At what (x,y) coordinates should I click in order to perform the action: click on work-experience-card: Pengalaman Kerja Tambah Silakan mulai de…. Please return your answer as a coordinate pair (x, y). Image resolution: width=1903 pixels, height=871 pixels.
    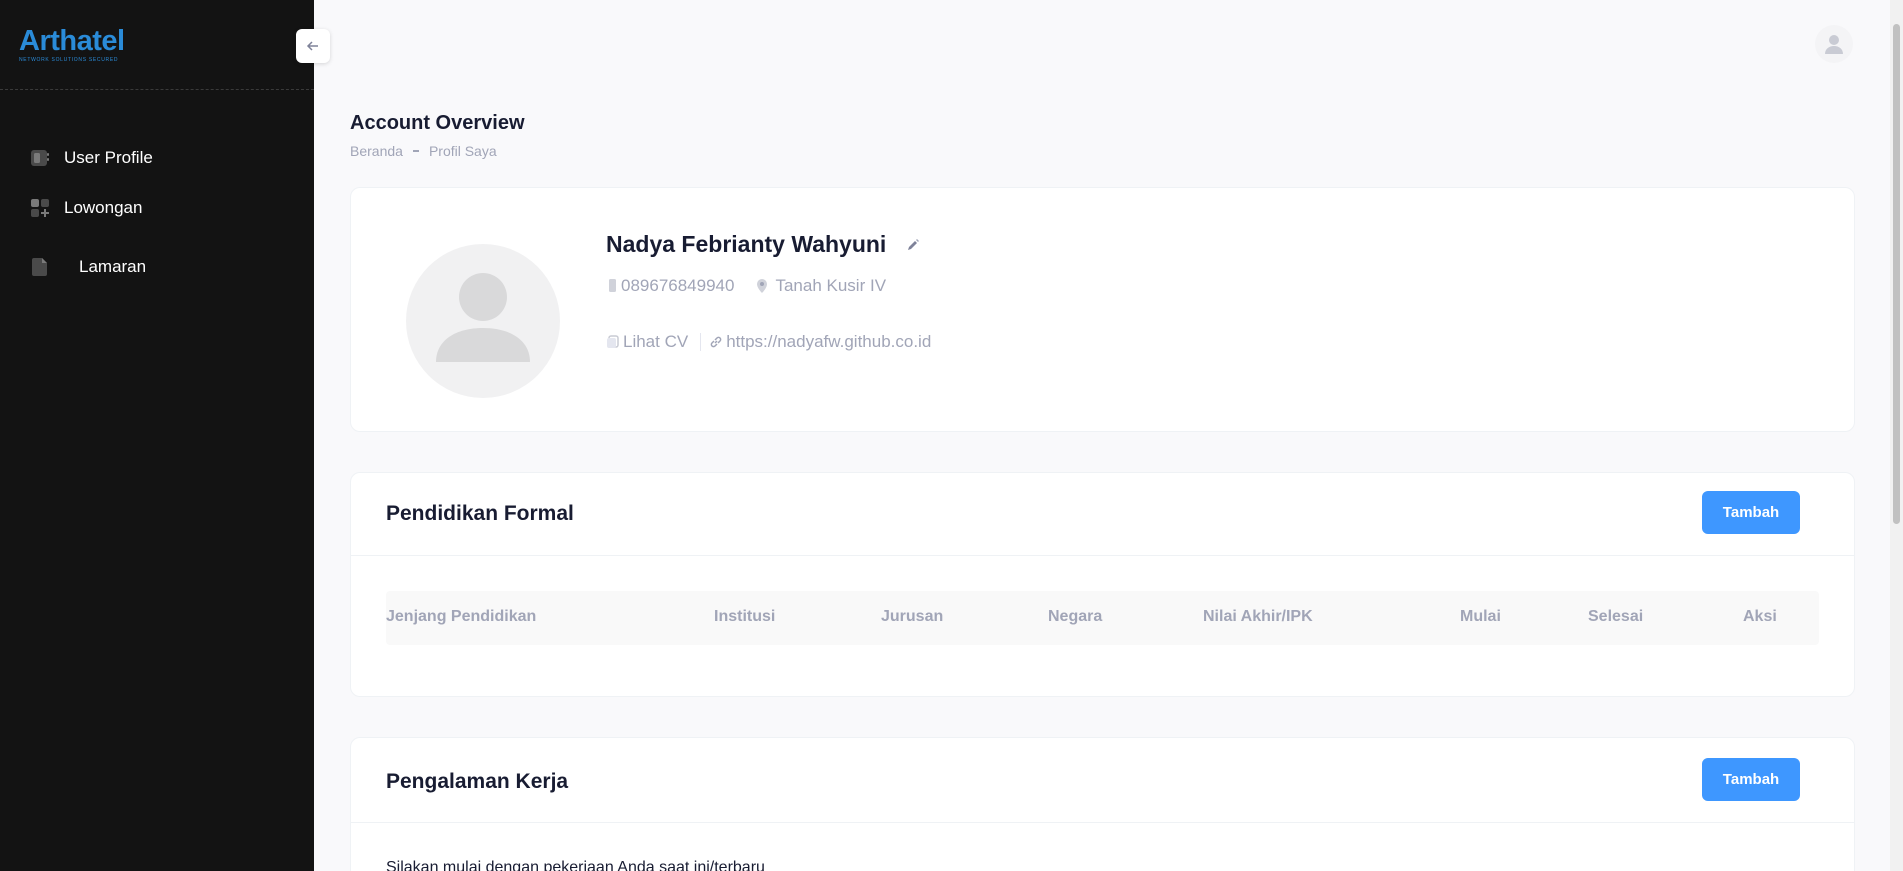
    Looking at the image, I should click on (1102, 804).